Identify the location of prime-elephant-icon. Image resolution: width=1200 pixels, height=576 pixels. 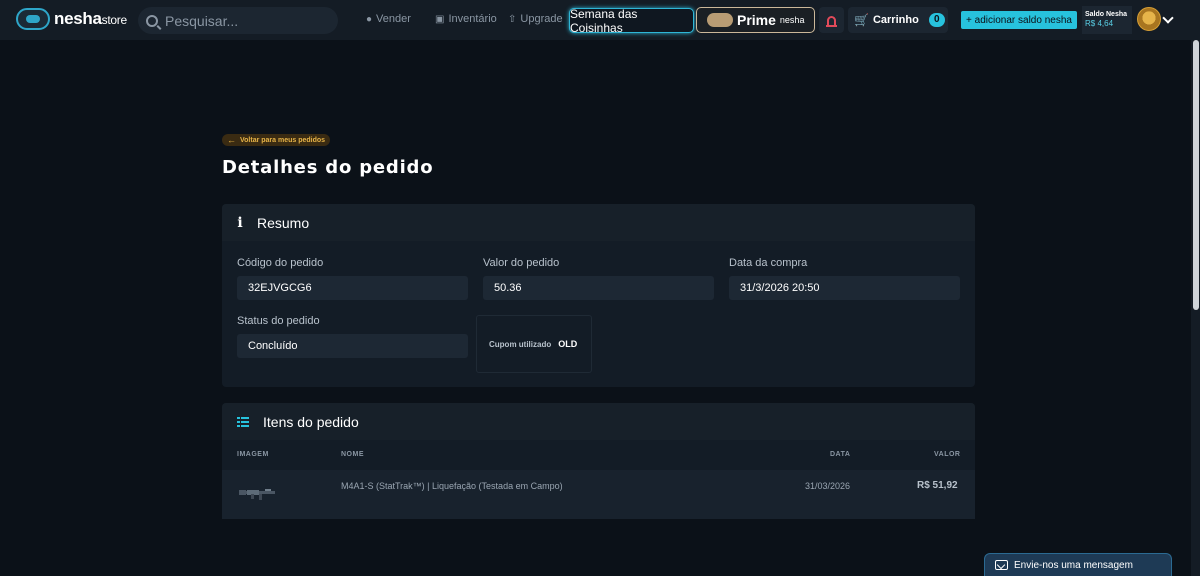
(720, 20).